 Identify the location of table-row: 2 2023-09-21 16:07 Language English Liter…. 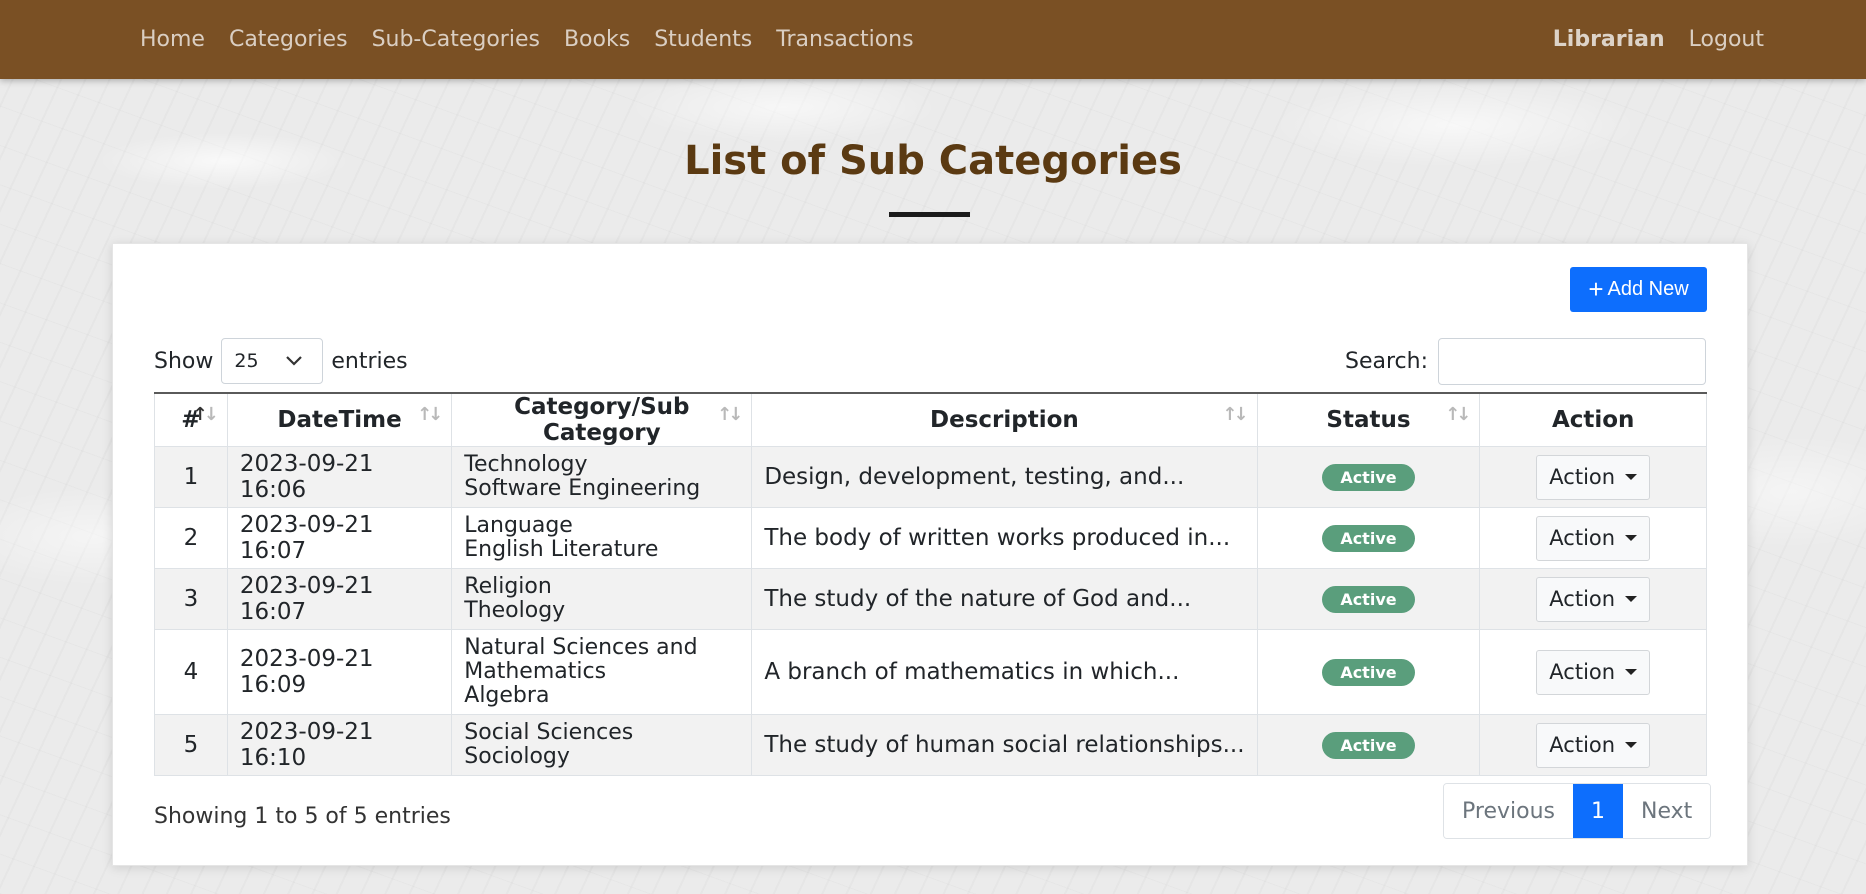
(930, 538).